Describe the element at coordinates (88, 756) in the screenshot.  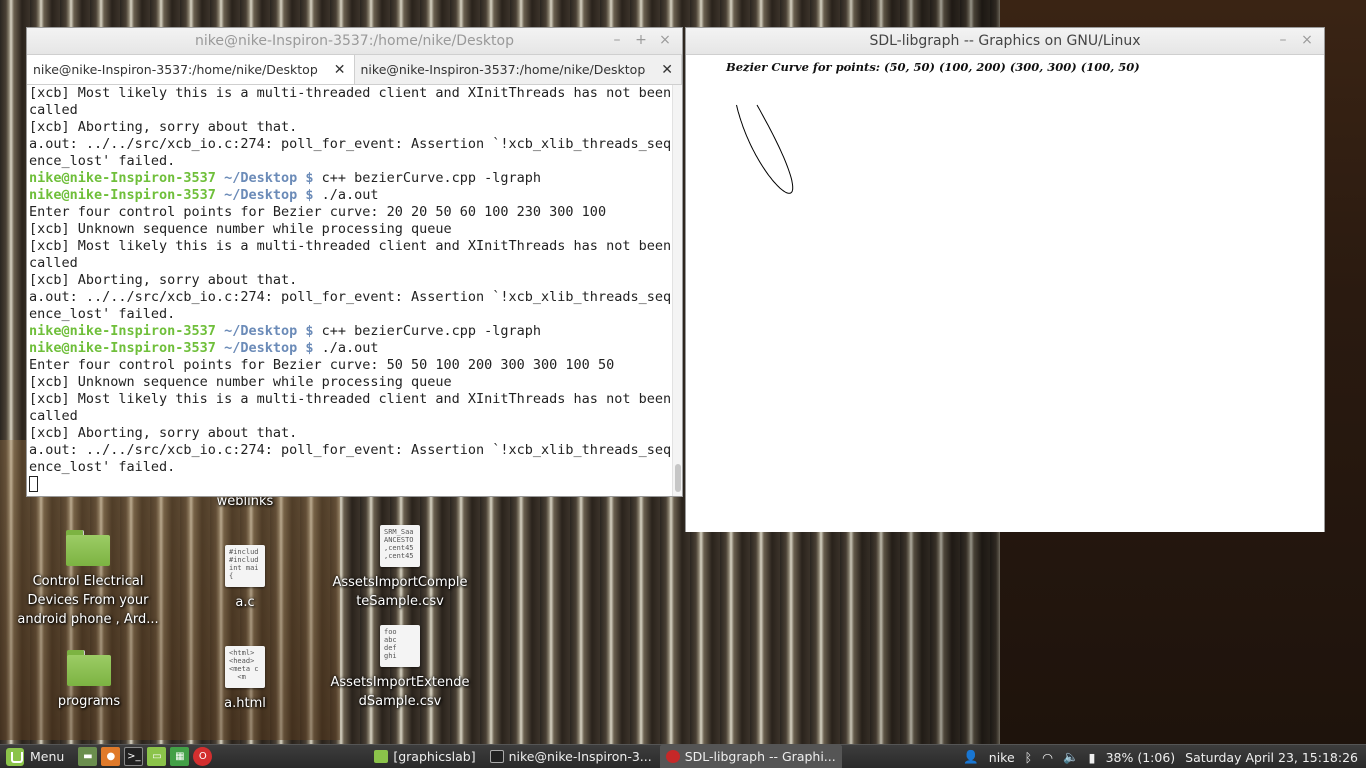
I see `show-desktop-icon: ▬` at that location.